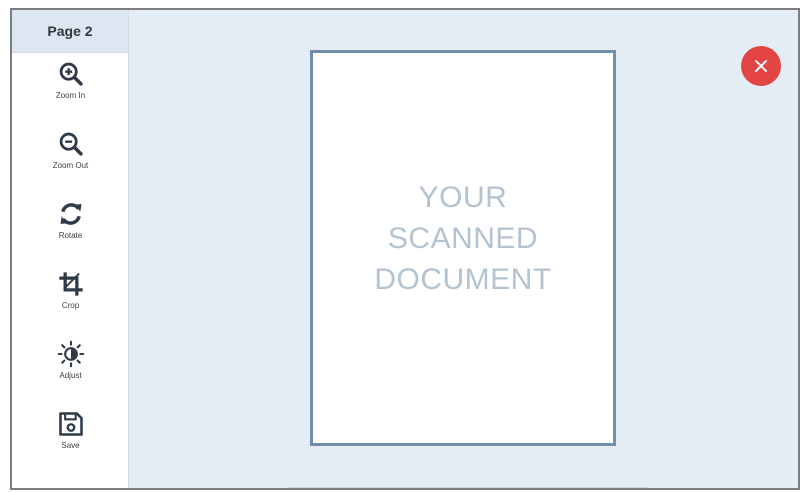 Image resolution: width=806 pixels, height=493 pixels. Describe the element at coordinates (70, 165) in the screenshot. I see `zoom-out-label: Zoom Out` at that location.